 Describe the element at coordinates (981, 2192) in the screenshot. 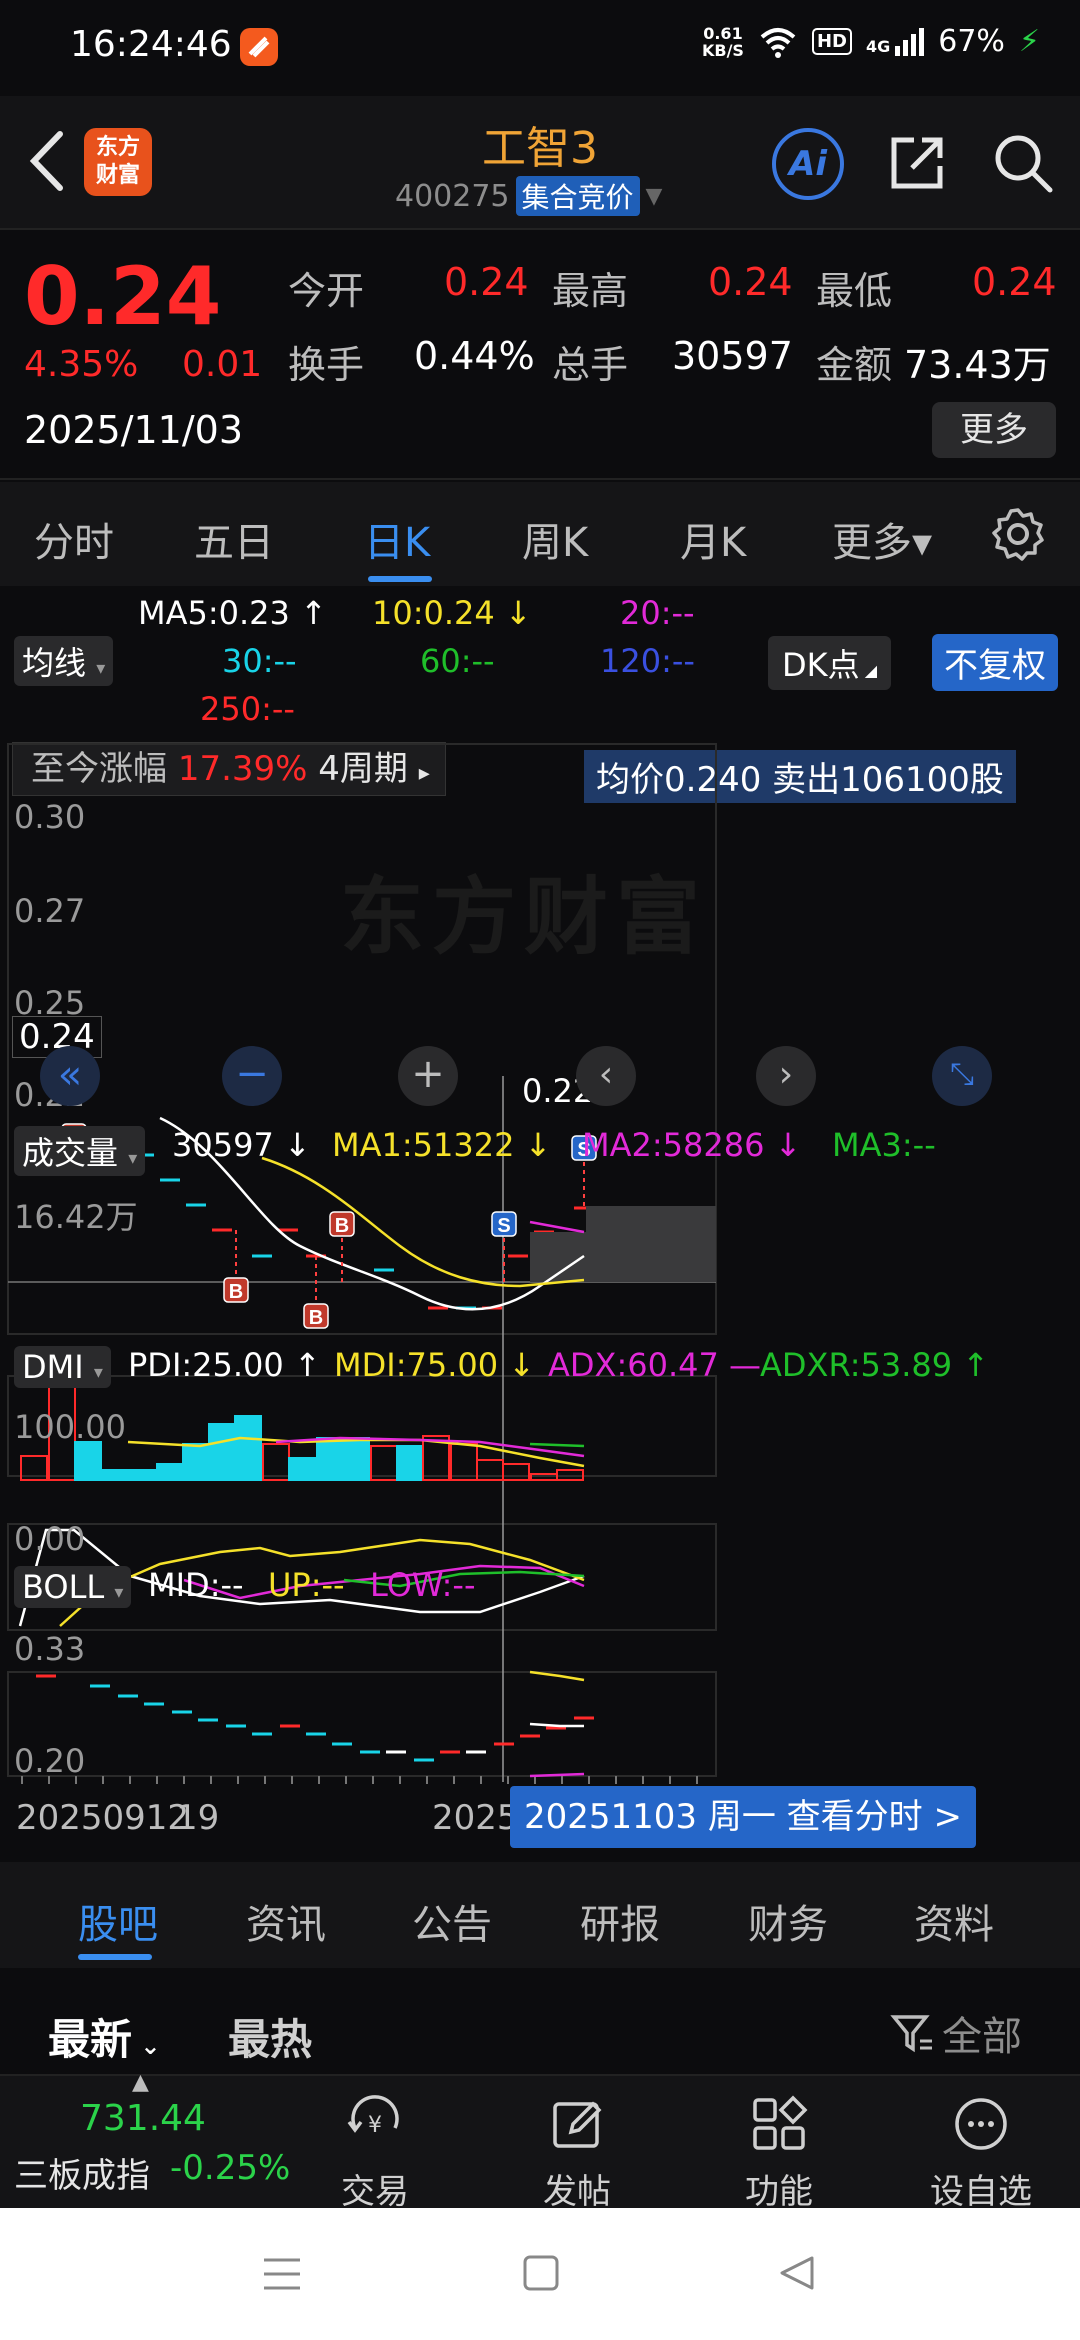

I see `add-watchlist-label: 设自选` at that location.